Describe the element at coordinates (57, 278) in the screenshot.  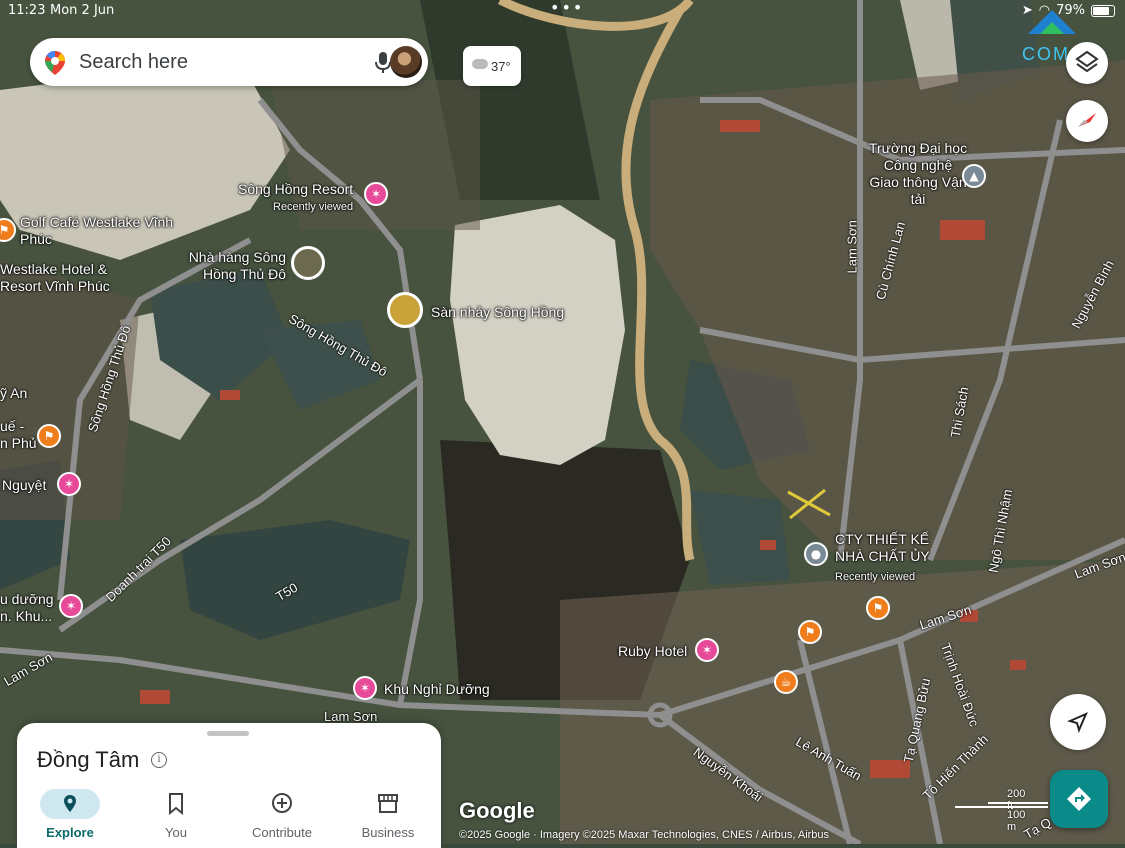
I see `place-label-westlake-hotel: Westlake Hotel & Resort Vĩnh Phúc` at that location.